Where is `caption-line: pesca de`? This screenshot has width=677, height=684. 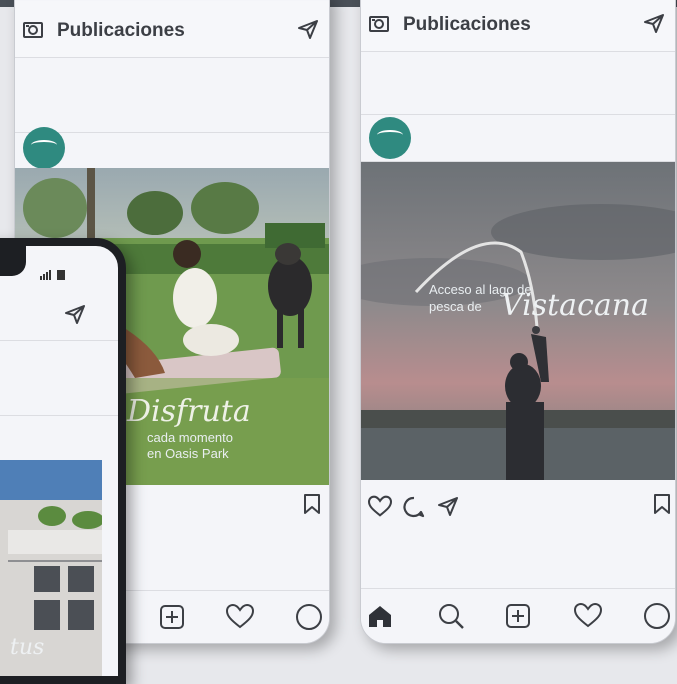
caption-line: pesca de is located at coordinates (455, 306).